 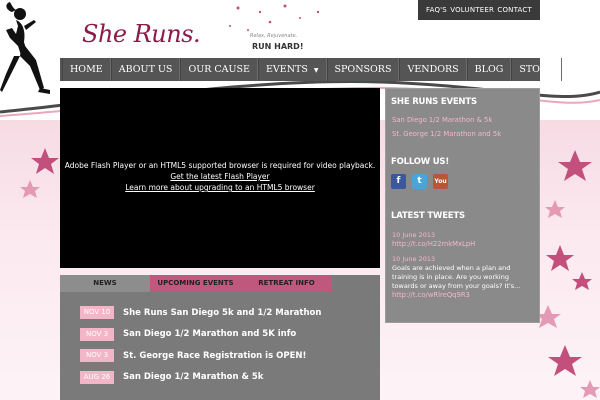 What do you see at coordinates (25, 48) in the screenshot?
I see `runner-silhouette` at bounding box center [25, 48].